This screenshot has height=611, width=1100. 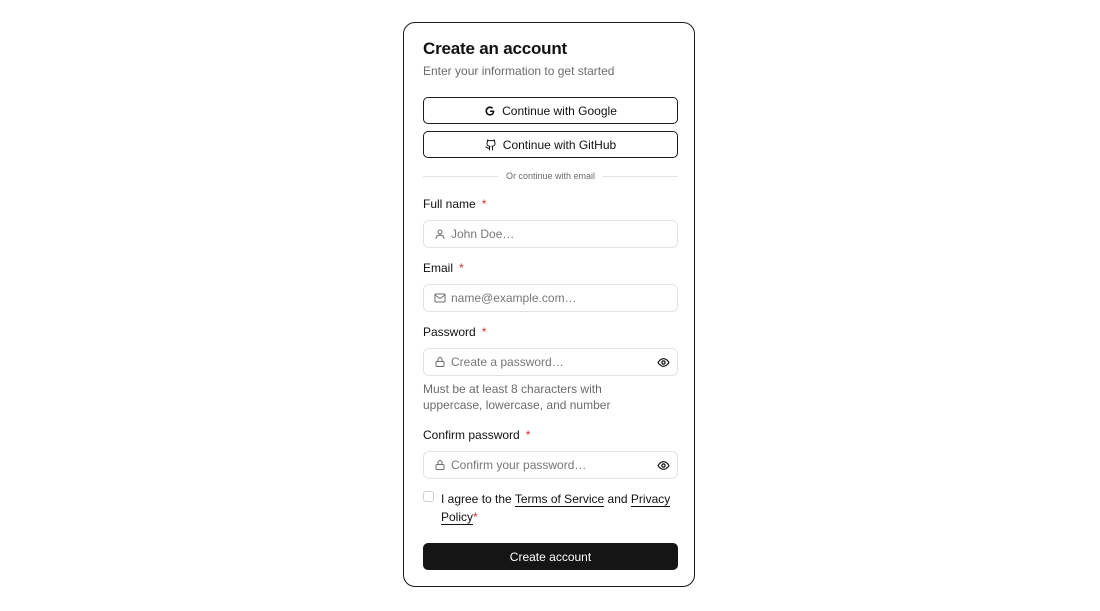 I want to click on page-subtitle: Enter your information to get started, so click(x=519, y=71).